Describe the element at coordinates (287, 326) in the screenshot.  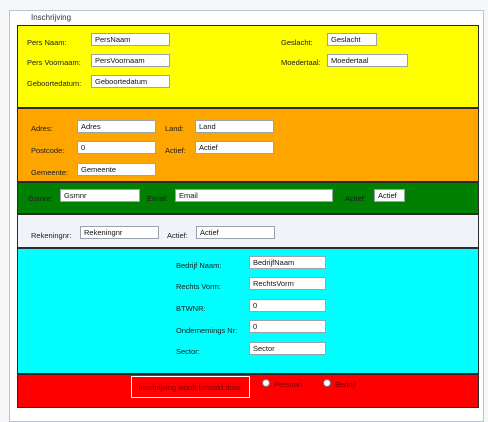
I see `ondernemingsnr-input: 0` at that location.